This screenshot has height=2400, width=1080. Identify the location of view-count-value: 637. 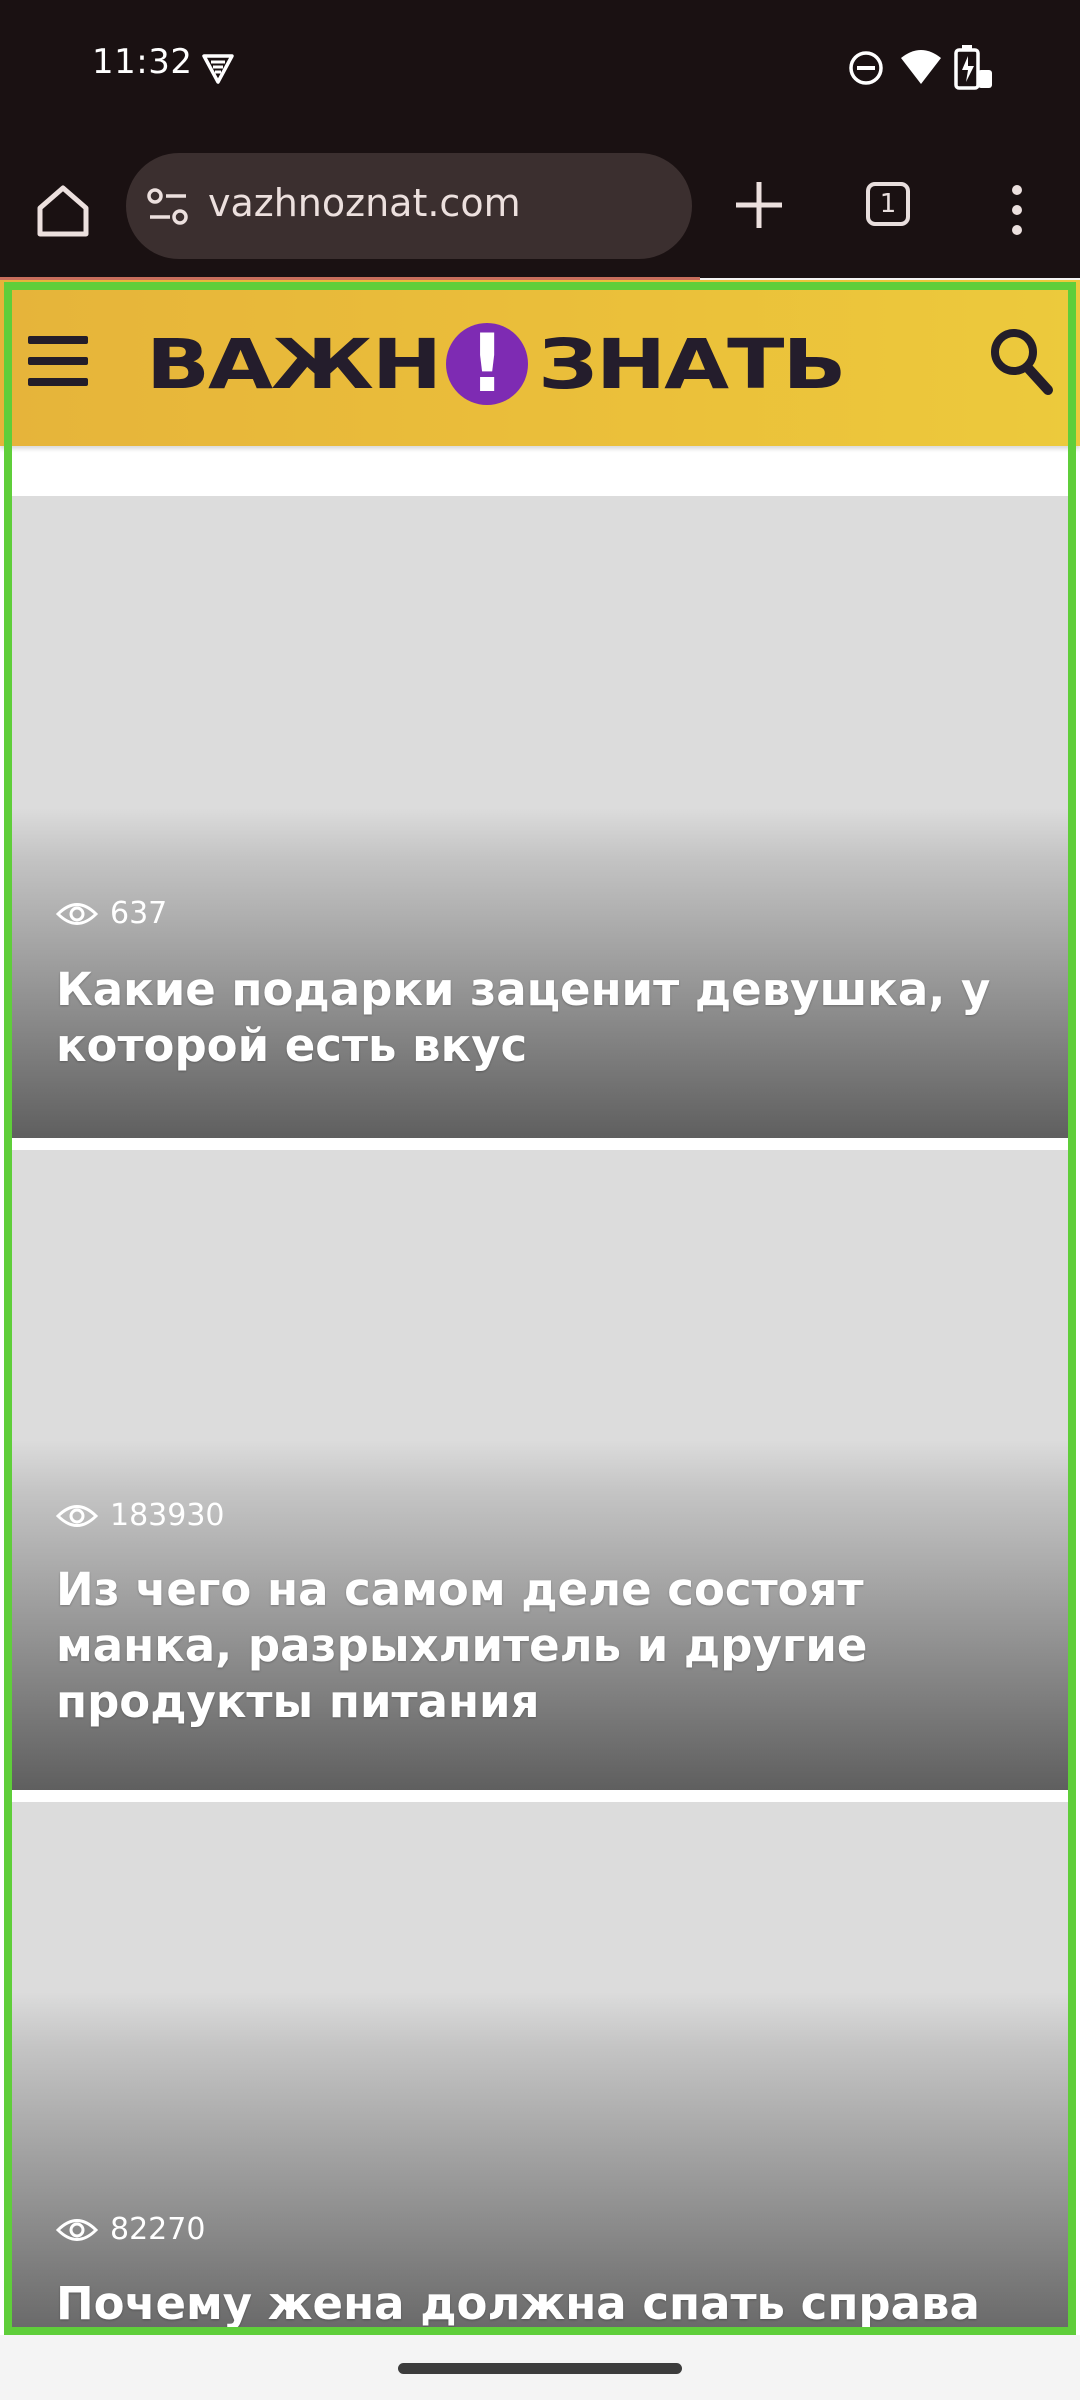
(139, 913).